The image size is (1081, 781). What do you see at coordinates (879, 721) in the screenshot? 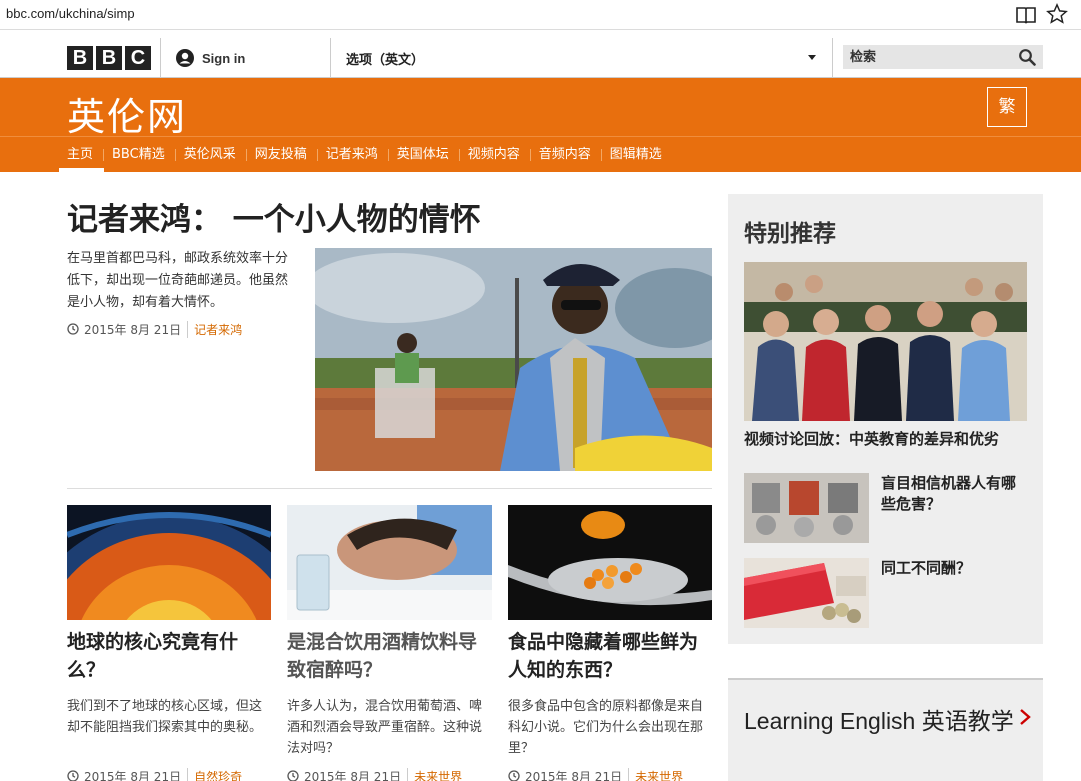
I see `learning-english-title: Learning English 英语教学` at bounding box center [879, 721].